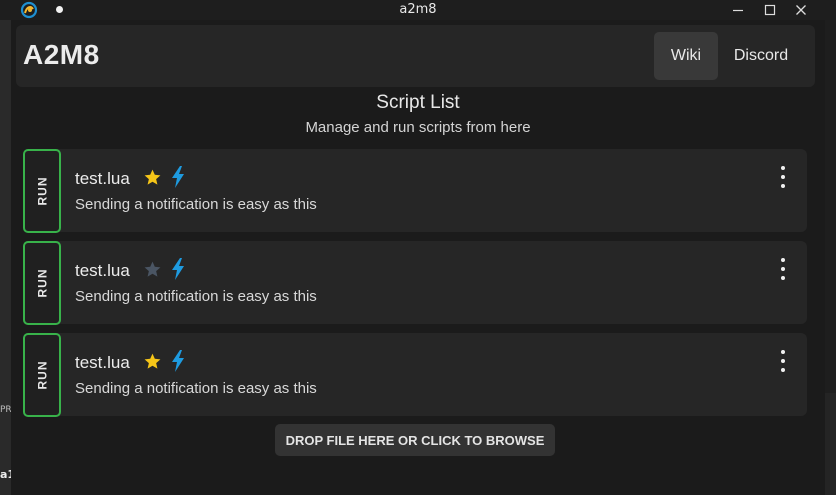 The image size is (836, 495). I want to click on minimize-icon, so click(738, 10).